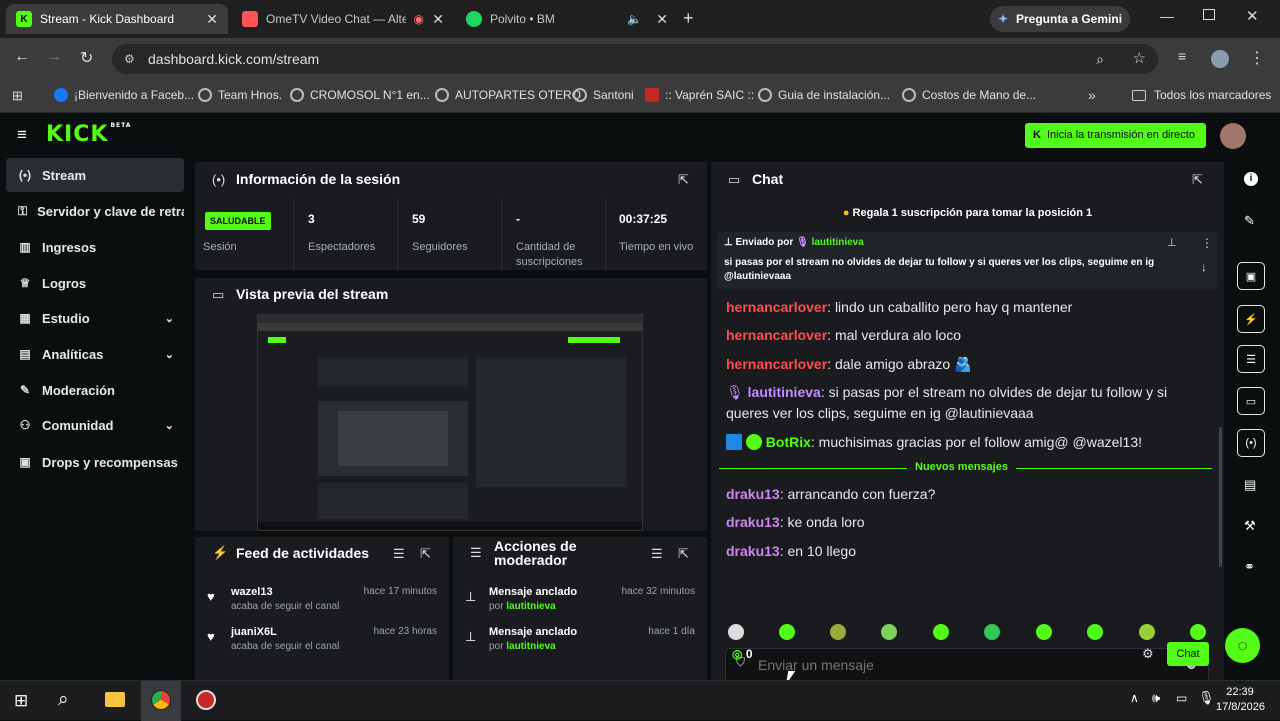 The height and width of the screenshot is (721, 1280). I want to click on microphone-icon: 🎙, so click(1206, 698).